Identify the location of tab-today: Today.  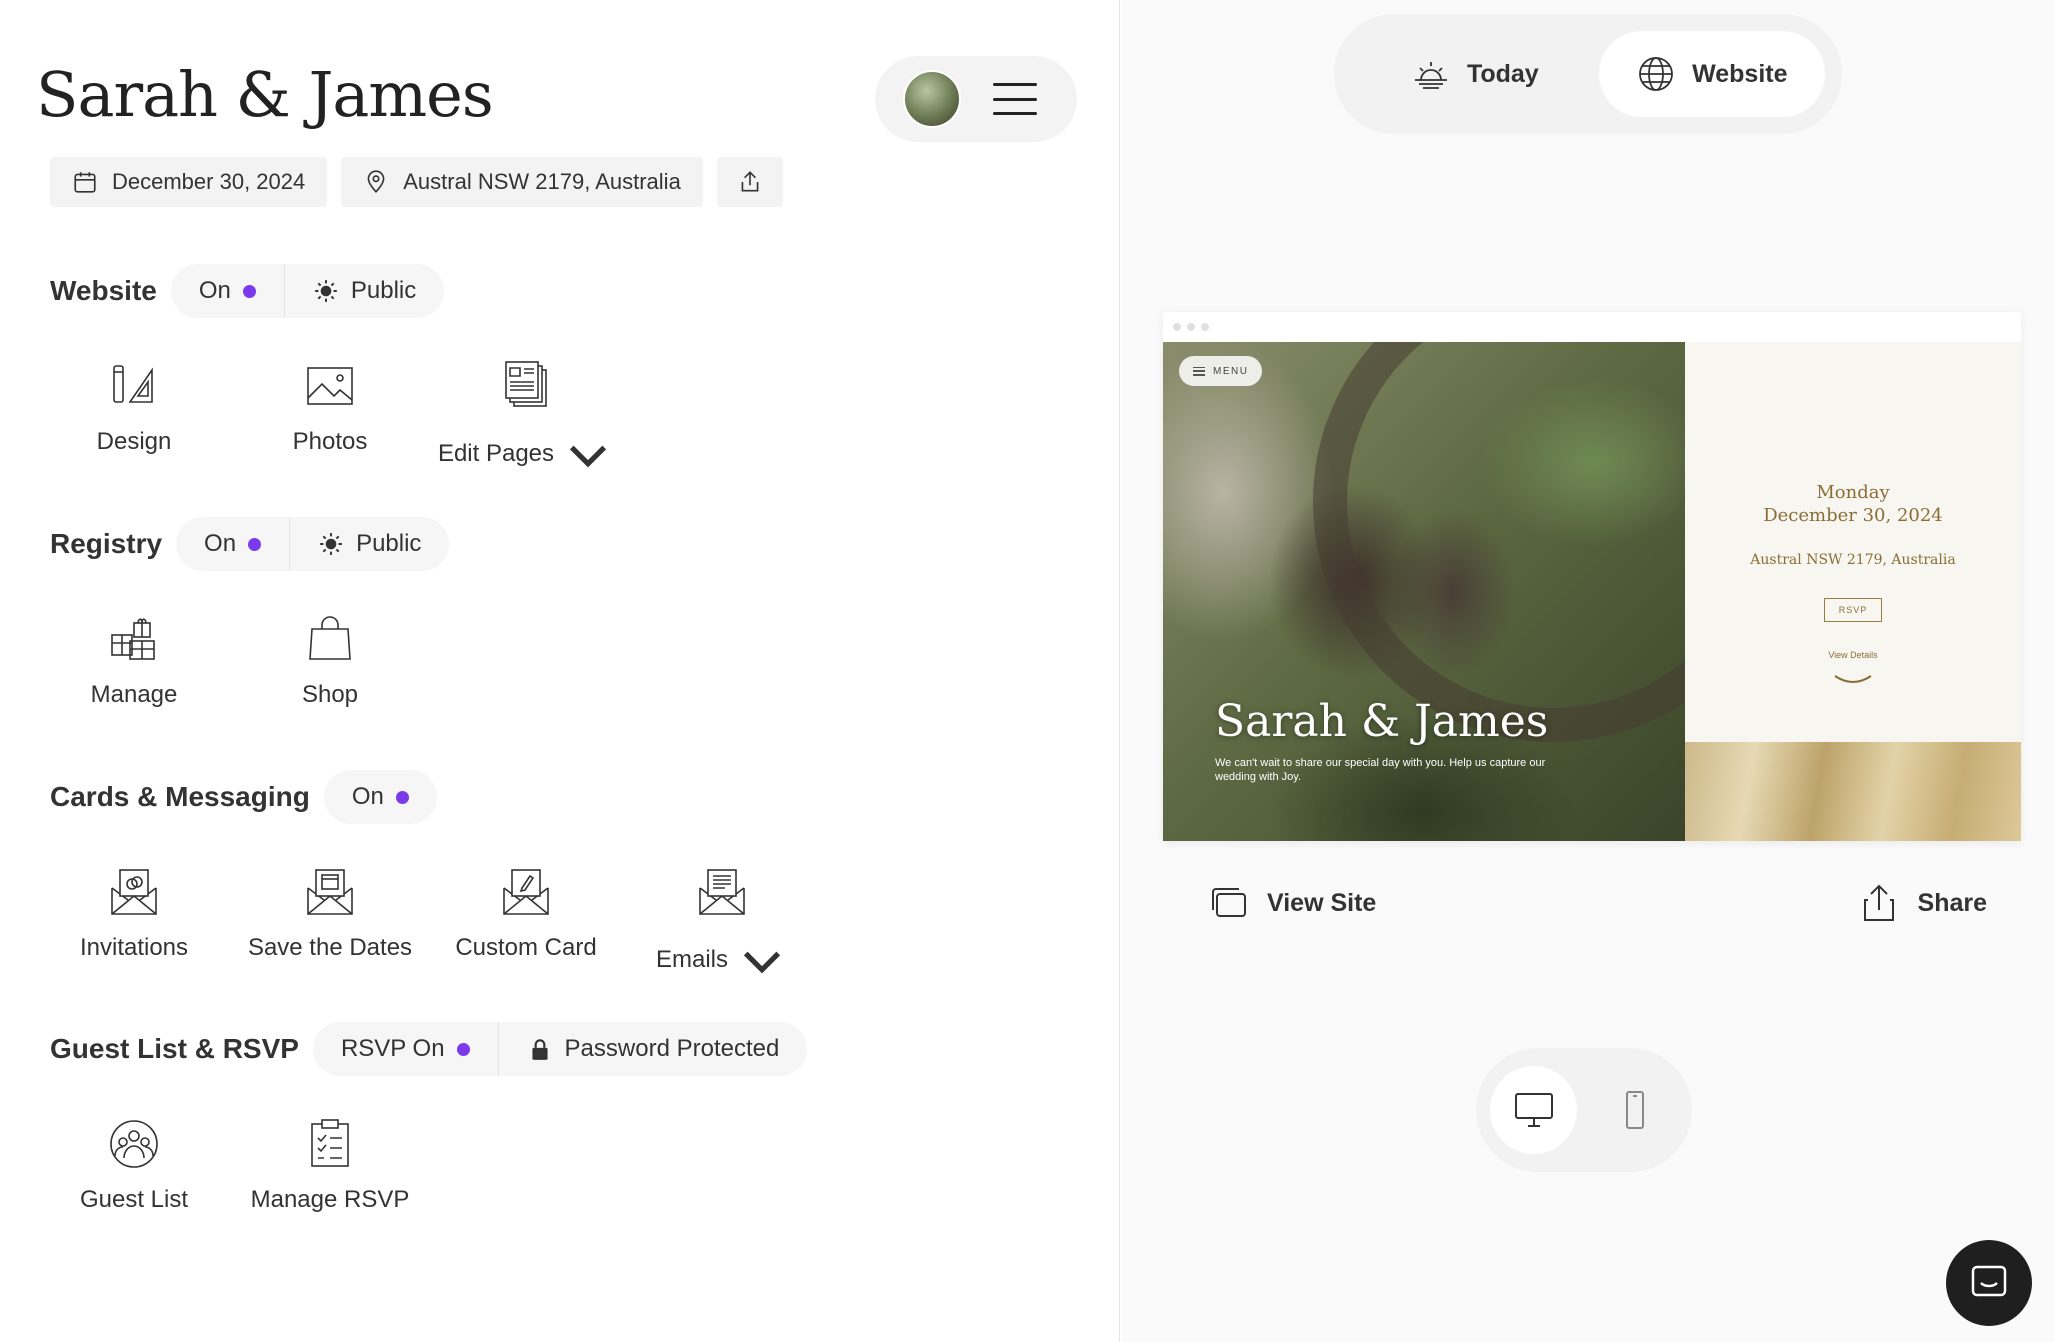
(1475, 74).